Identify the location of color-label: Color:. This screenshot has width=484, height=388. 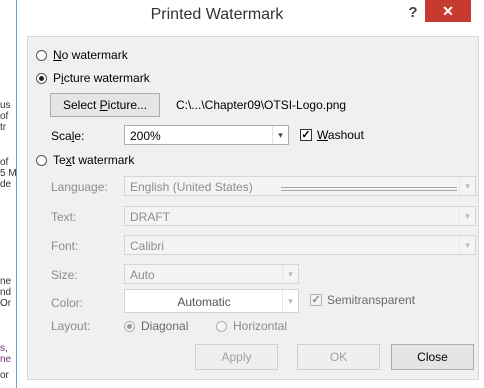
(67, 303).